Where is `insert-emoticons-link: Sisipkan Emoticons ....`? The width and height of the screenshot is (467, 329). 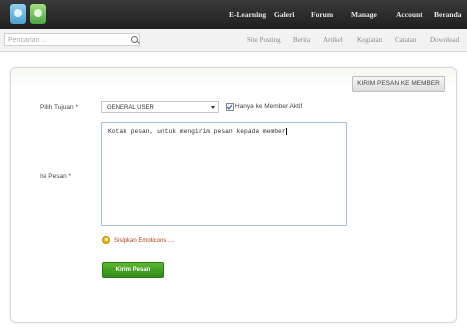 insert-emoticons-link: Sisipkan Emoticons .... is located at coordinates (144, 241).